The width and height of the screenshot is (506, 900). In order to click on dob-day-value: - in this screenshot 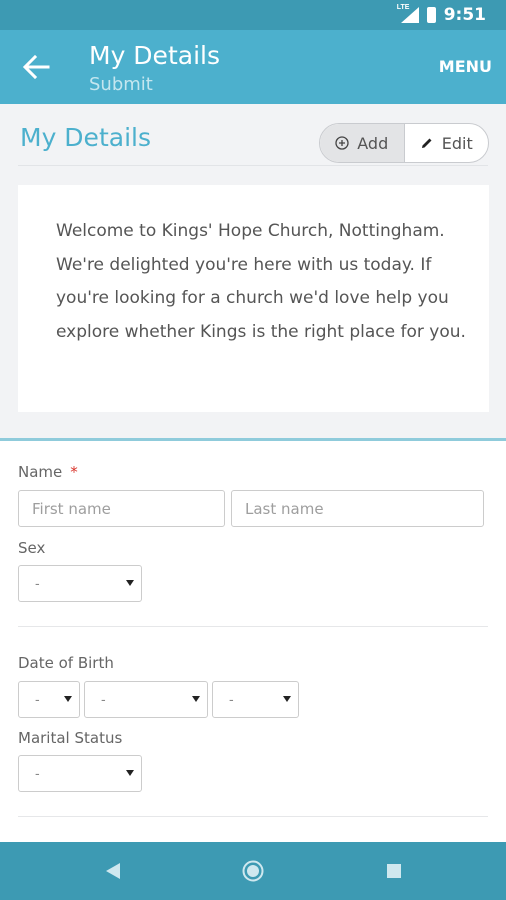, I will do `click(37, 699)`.